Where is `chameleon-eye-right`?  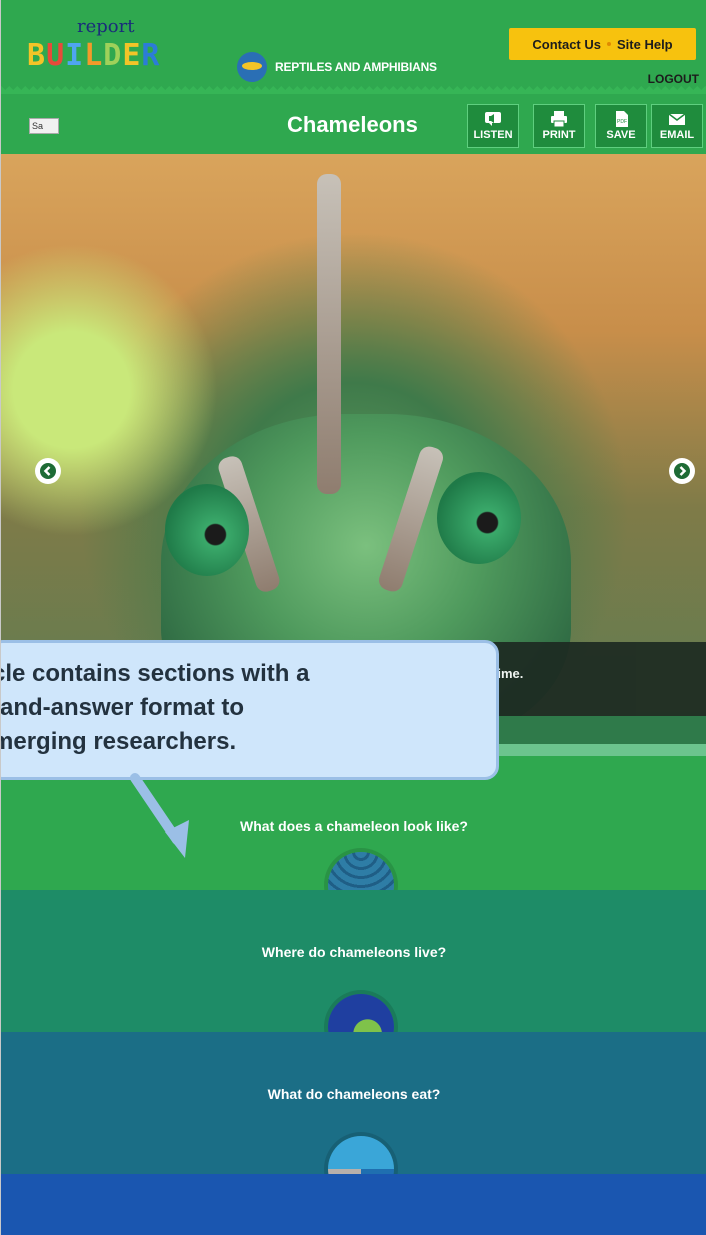
chameleon-eye-right is located at coordinates (479, 518).